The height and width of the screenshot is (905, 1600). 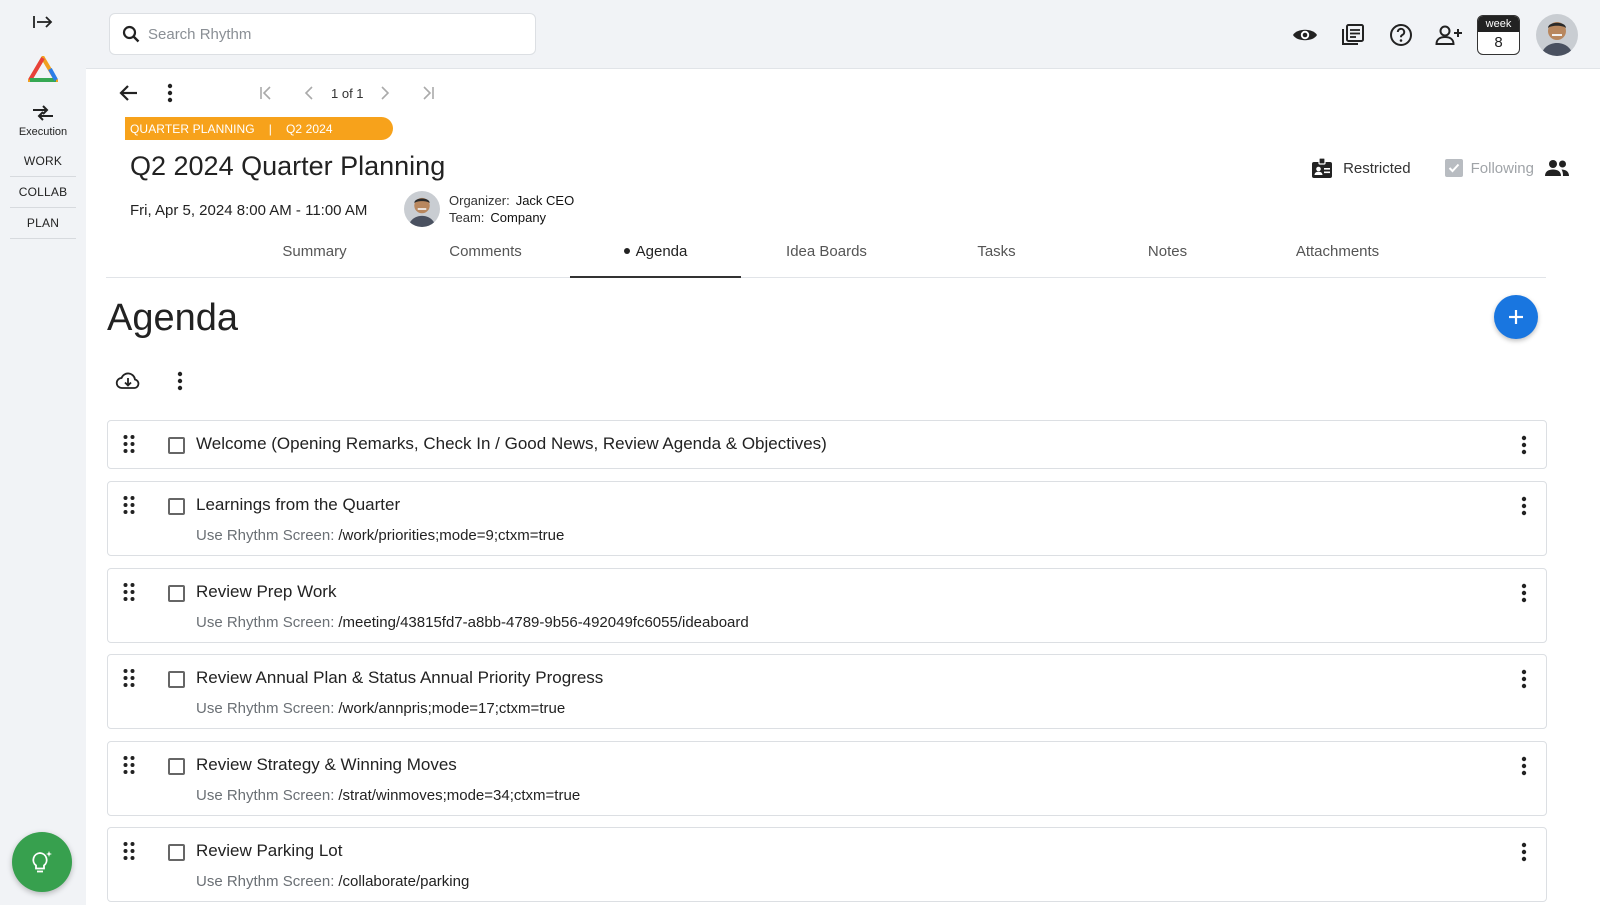 I want to click on next-page-icon, so click(x=385, y=93).